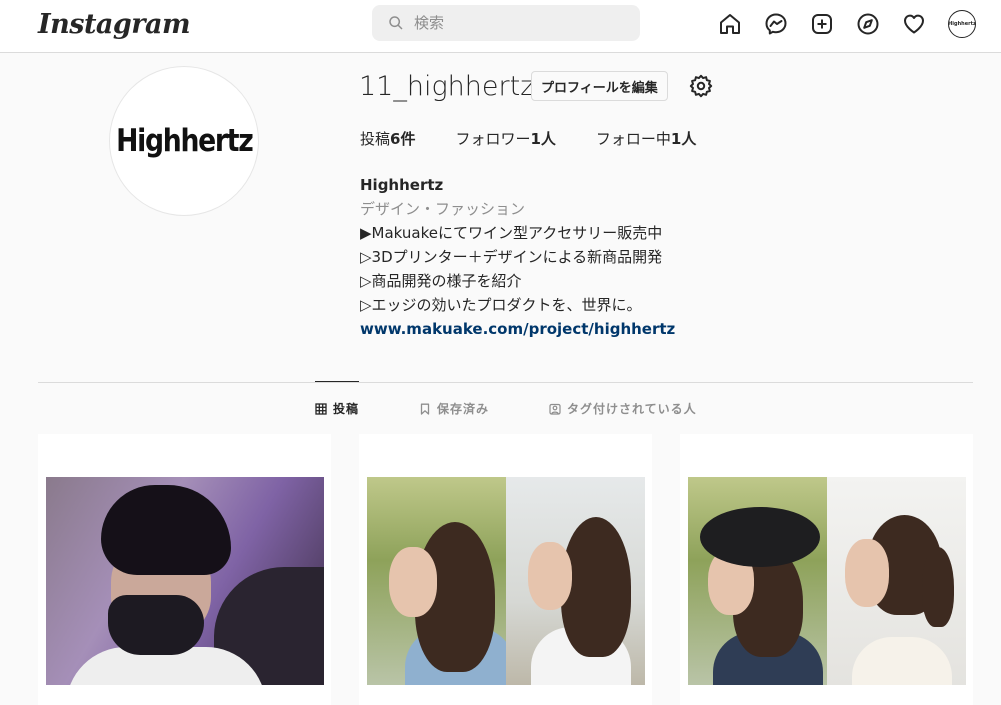 This screenshot has height=705, width=1001. Describe the element at coordinates (633, 139) in the screenshot. I see `stat-following-label: フォロー中` at that location.